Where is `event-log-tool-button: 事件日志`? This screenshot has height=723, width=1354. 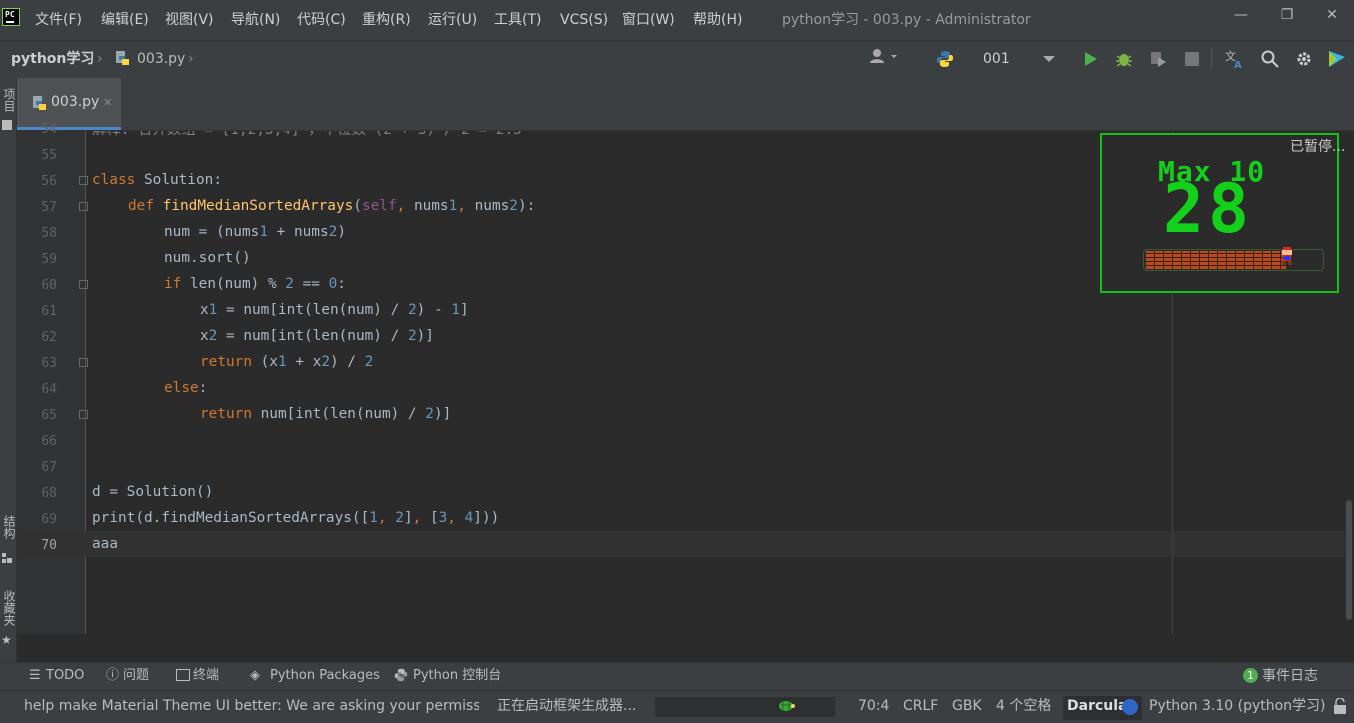 event-log-tool-button: 事件日志 is located at coordinates (1290, 676).